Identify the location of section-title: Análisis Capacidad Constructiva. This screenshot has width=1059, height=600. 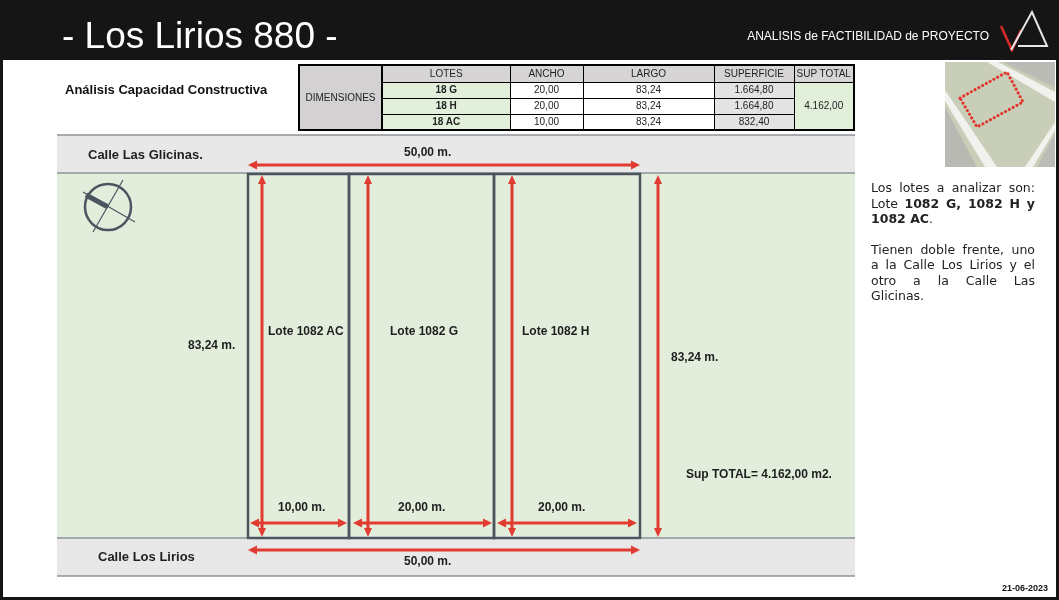
(166, 90).